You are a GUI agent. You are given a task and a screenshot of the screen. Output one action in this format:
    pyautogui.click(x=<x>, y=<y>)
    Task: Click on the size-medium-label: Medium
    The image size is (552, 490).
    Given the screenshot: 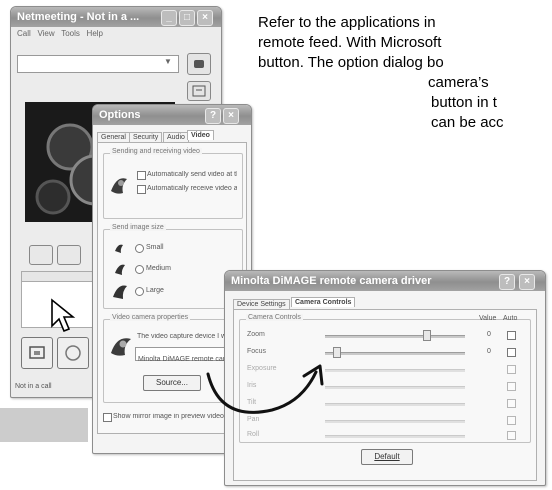 What is the action you would take?
    pyautogui.click(x=158, y=268)
    